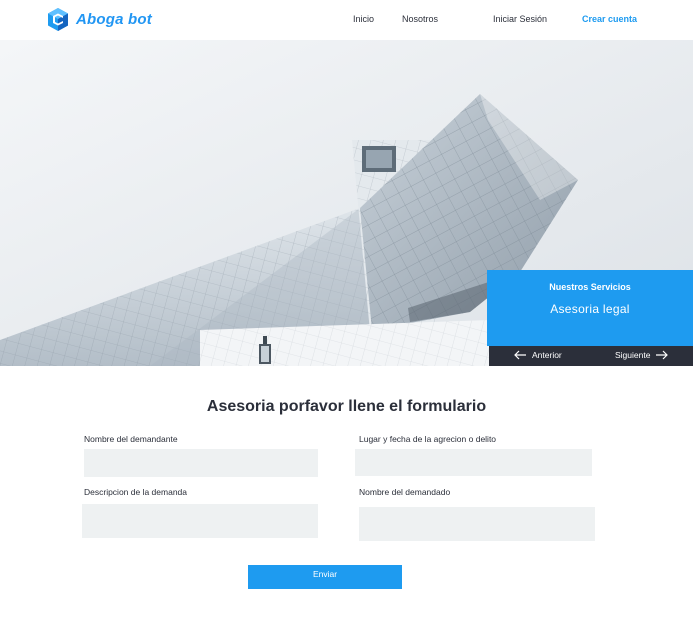 Image resolution: width=693 pixels, height=642 pixels. Describe the element at coordinates (346, 406) in the screenshot. I see `form-title: Asesoria porfavor llene el formulario` at that location.